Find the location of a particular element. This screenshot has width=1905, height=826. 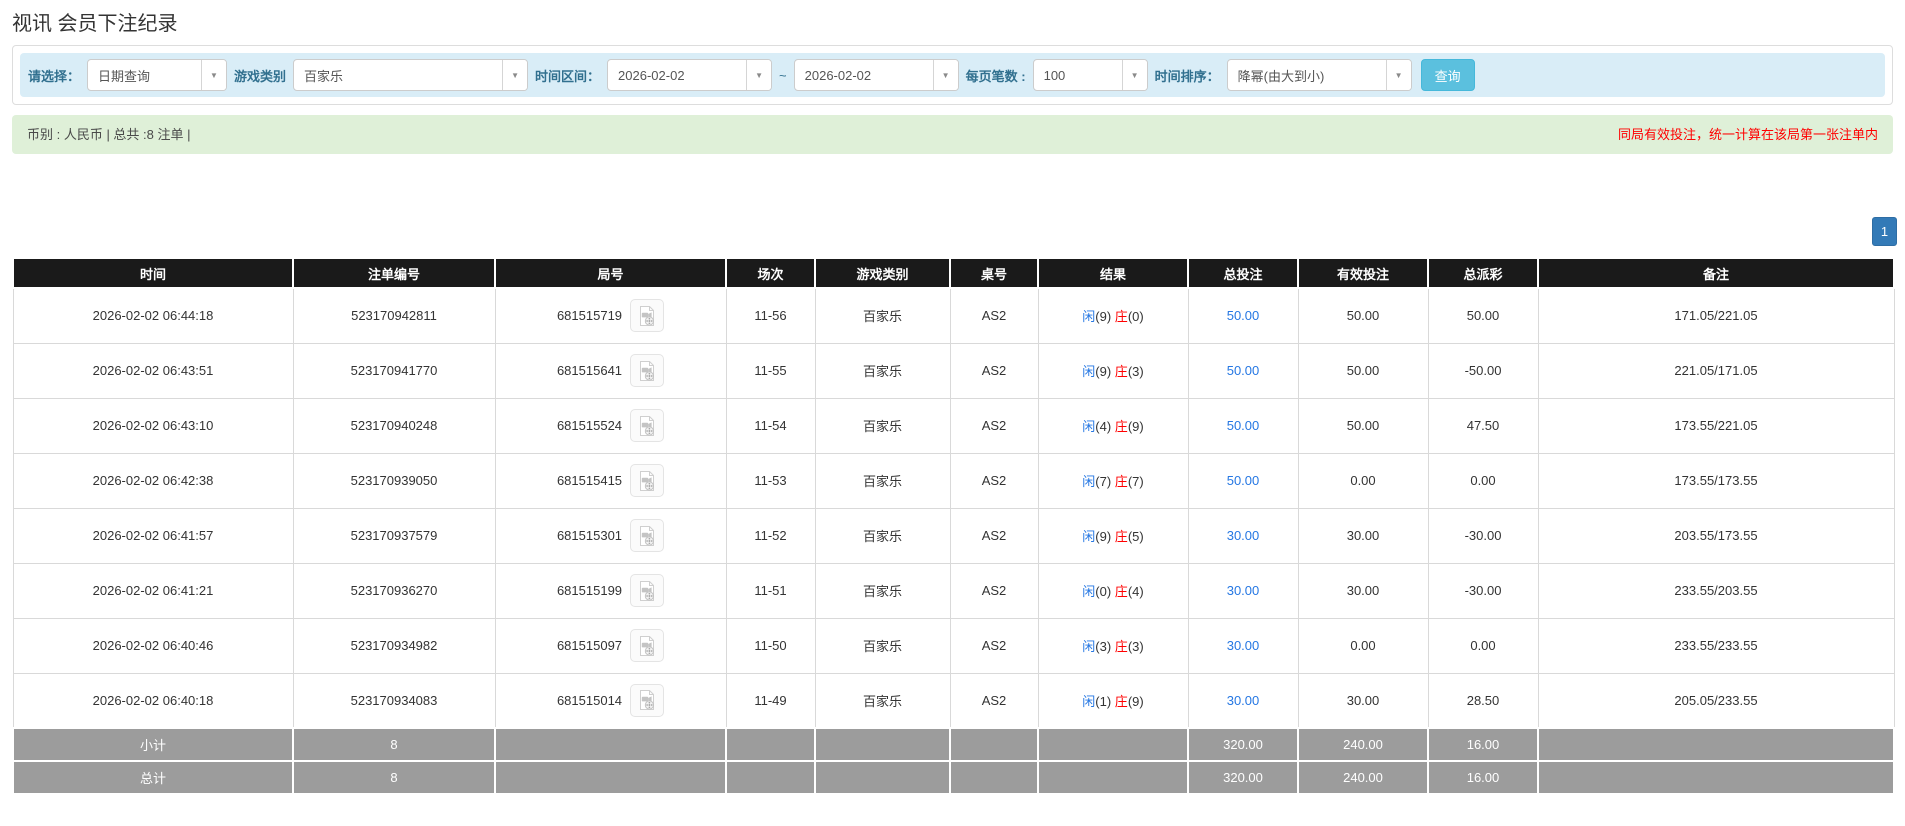

session-cell: 11-49 is located at coordinates (770, 700).